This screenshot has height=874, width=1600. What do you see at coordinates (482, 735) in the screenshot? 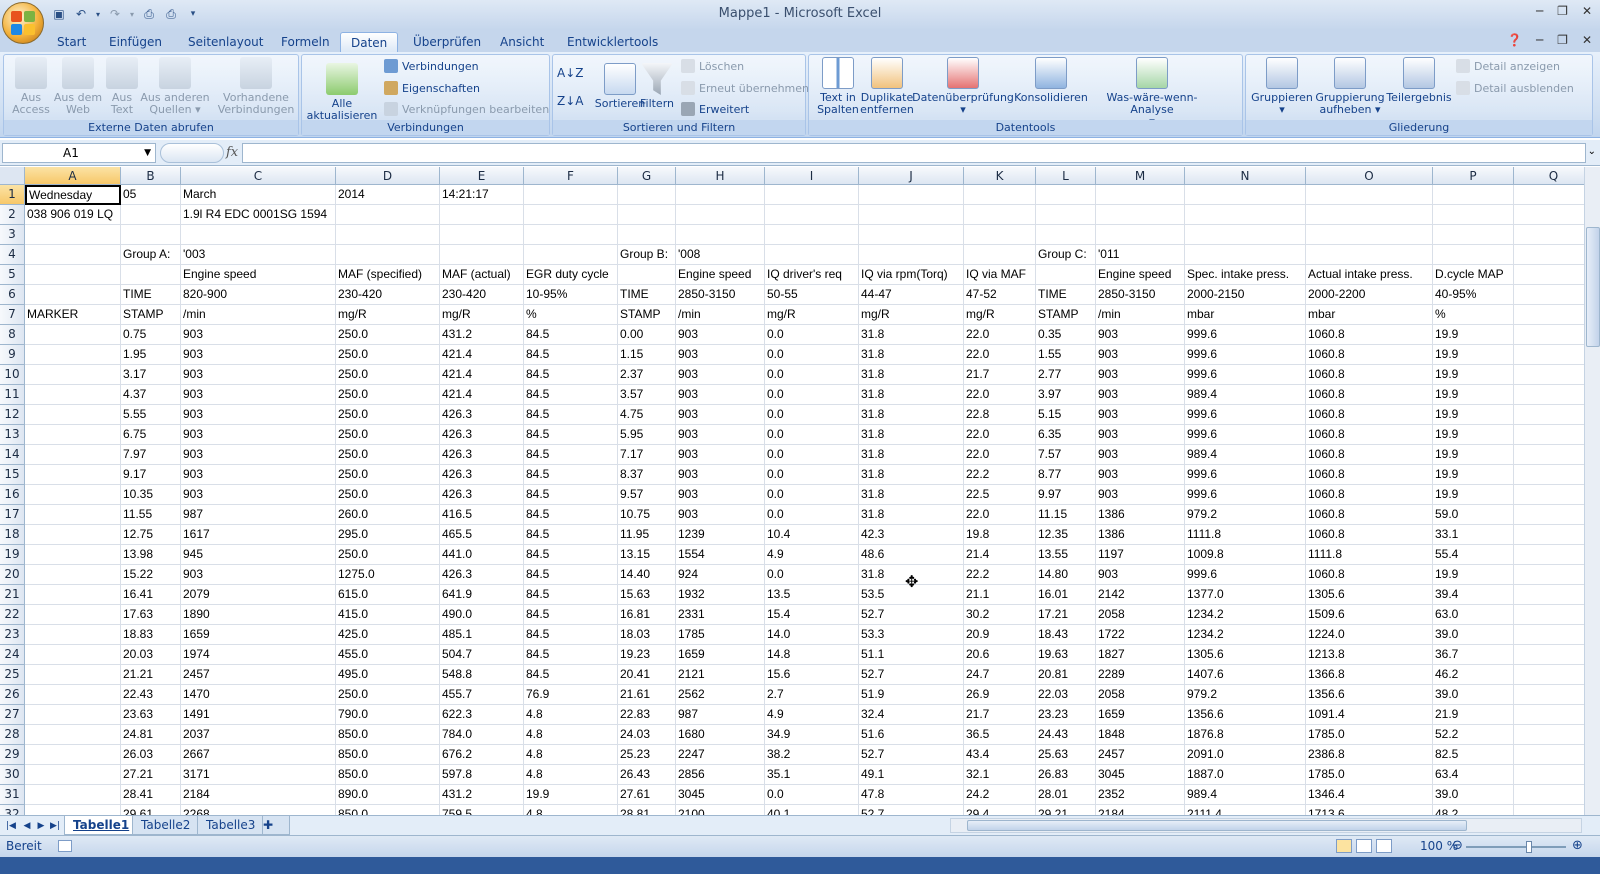
I see `cell-e28: 784.0` at bounding box center [482, 735].